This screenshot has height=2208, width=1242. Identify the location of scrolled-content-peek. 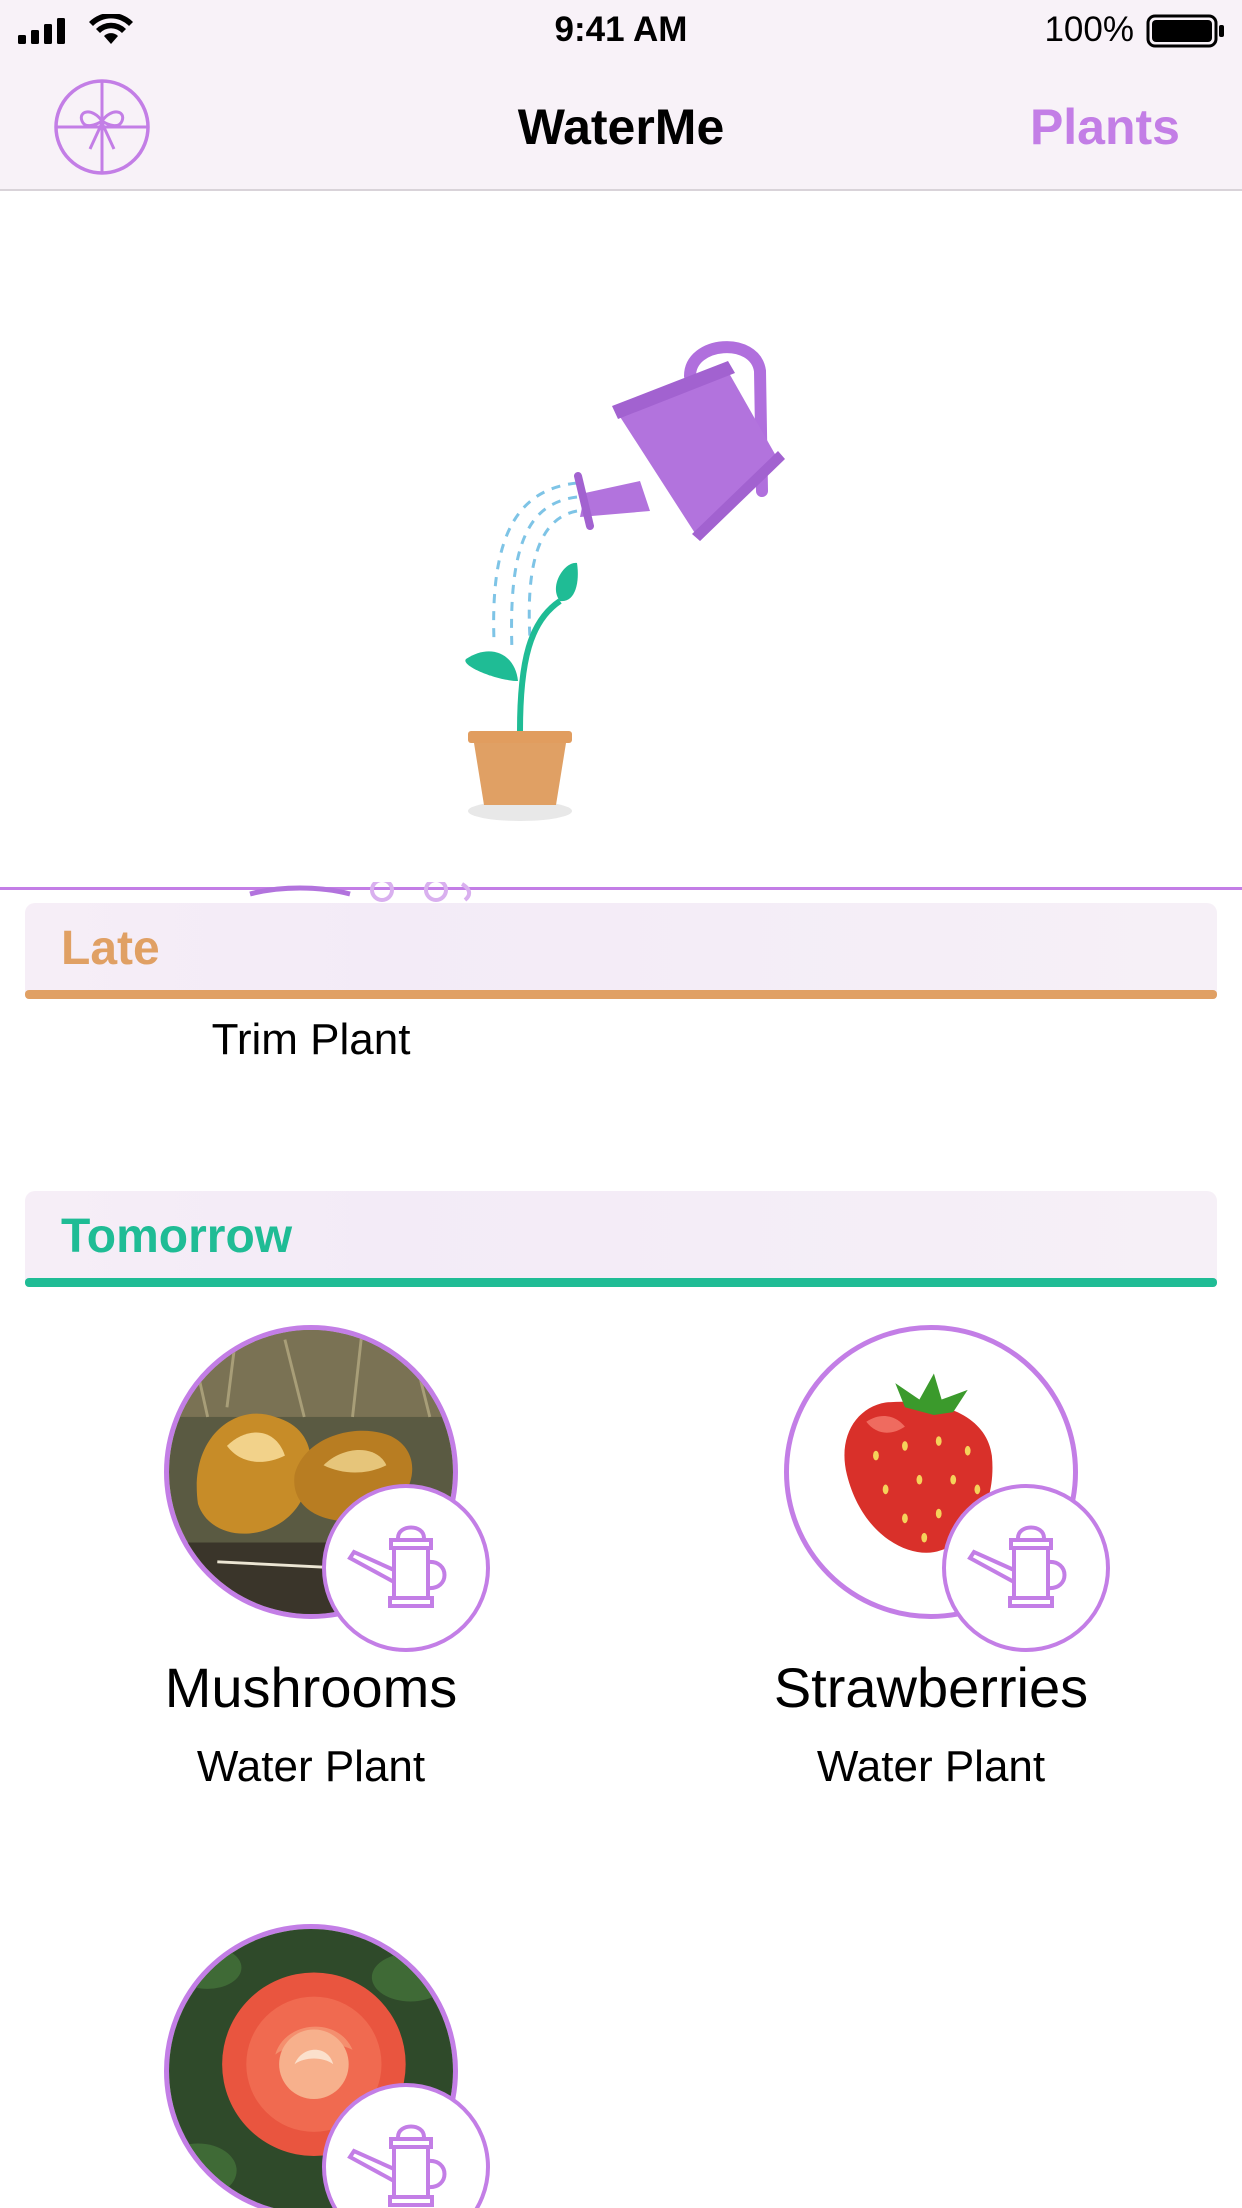
(621, 893).